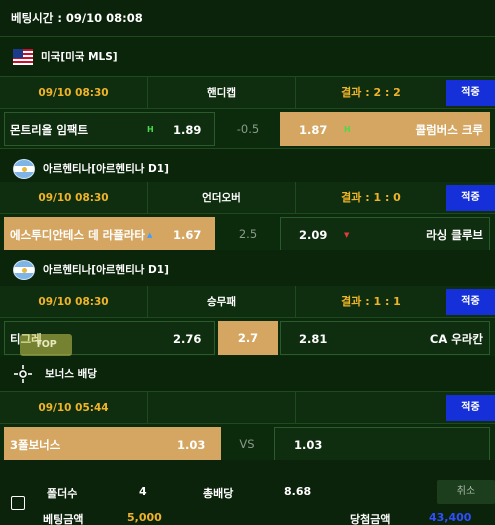 This screenshot has height=525, width=495. What do you see at coordinates (46, 345) in the screenshot?
I see `scroll-top-button: TOP` at bounding box center [46, 345].